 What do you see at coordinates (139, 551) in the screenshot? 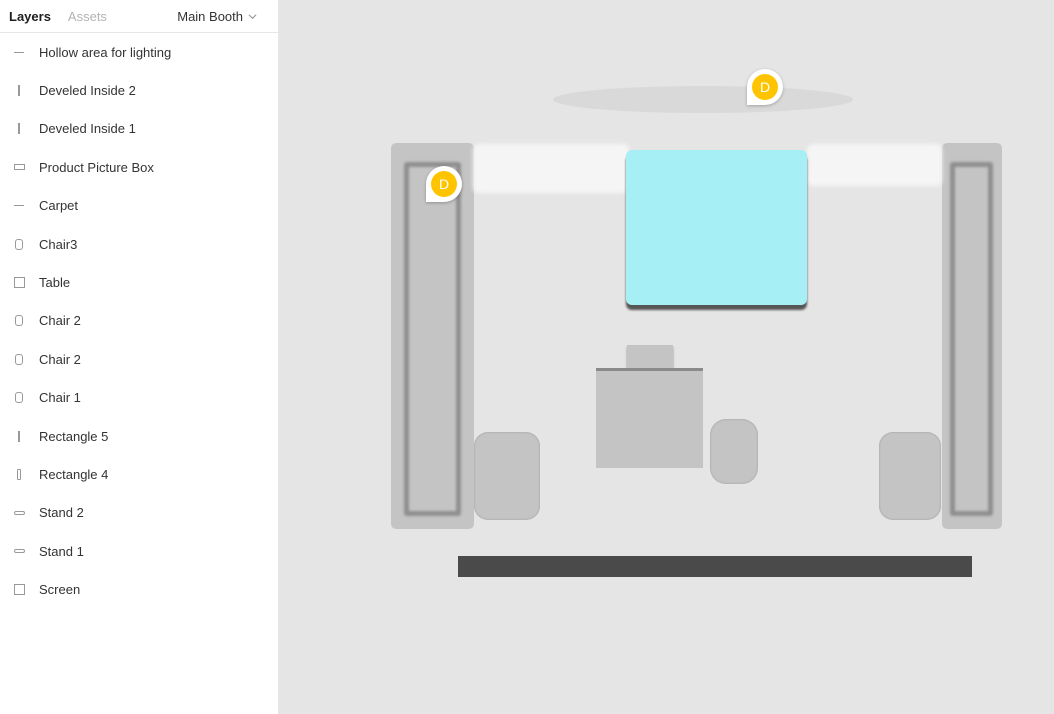
I see `layer-item-stand-1: Stand 1` at bounding box center [139, 551].